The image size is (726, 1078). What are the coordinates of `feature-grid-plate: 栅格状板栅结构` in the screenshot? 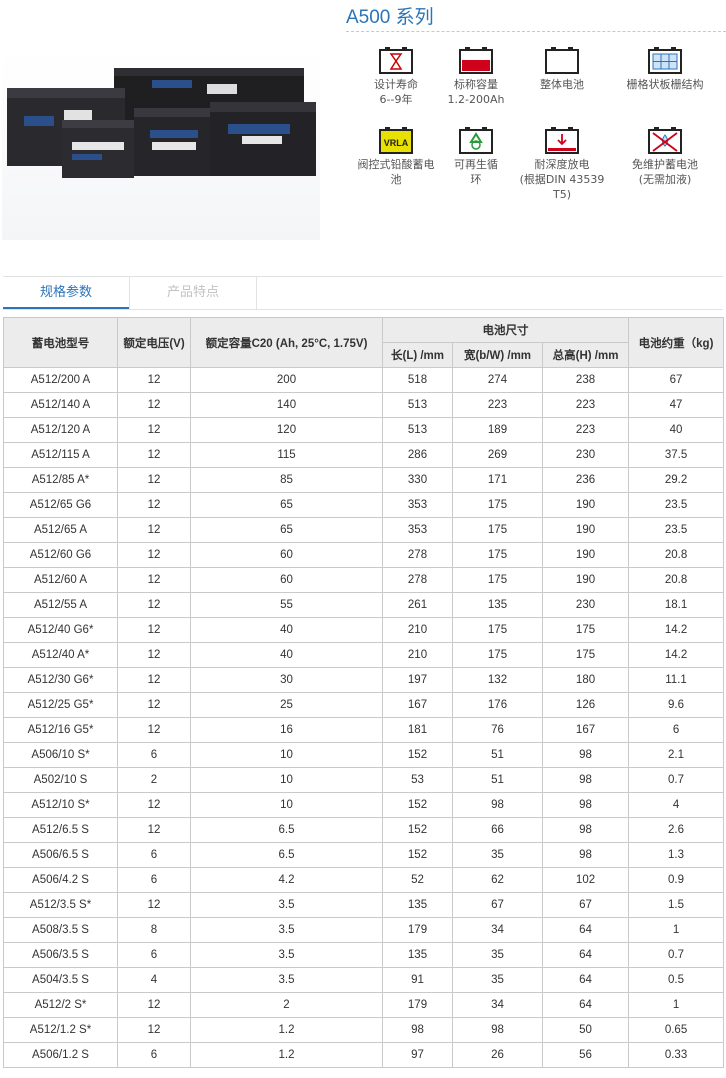 It's located at (665, 69).